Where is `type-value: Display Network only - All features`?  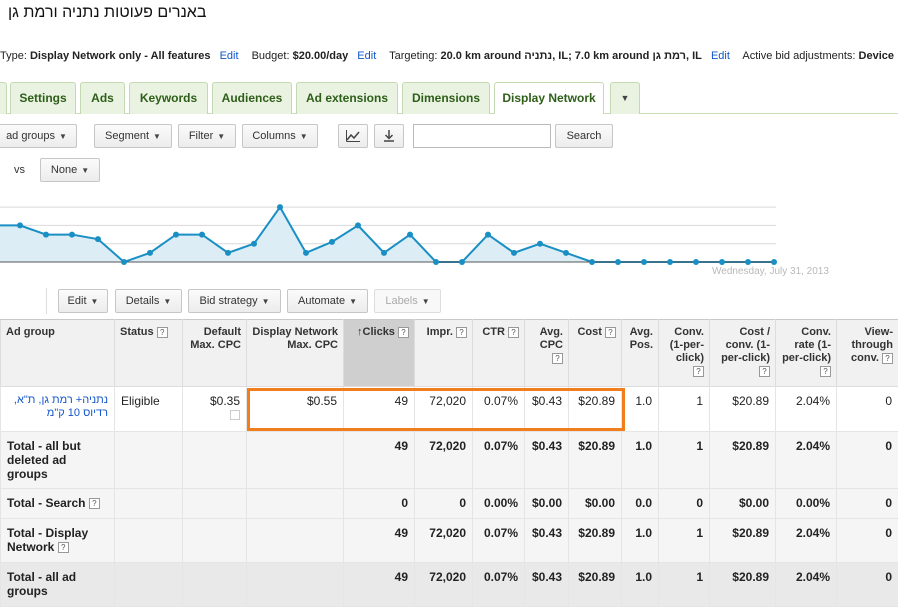
type-value: Display Network only - All features is located at coordinates (120, 56).